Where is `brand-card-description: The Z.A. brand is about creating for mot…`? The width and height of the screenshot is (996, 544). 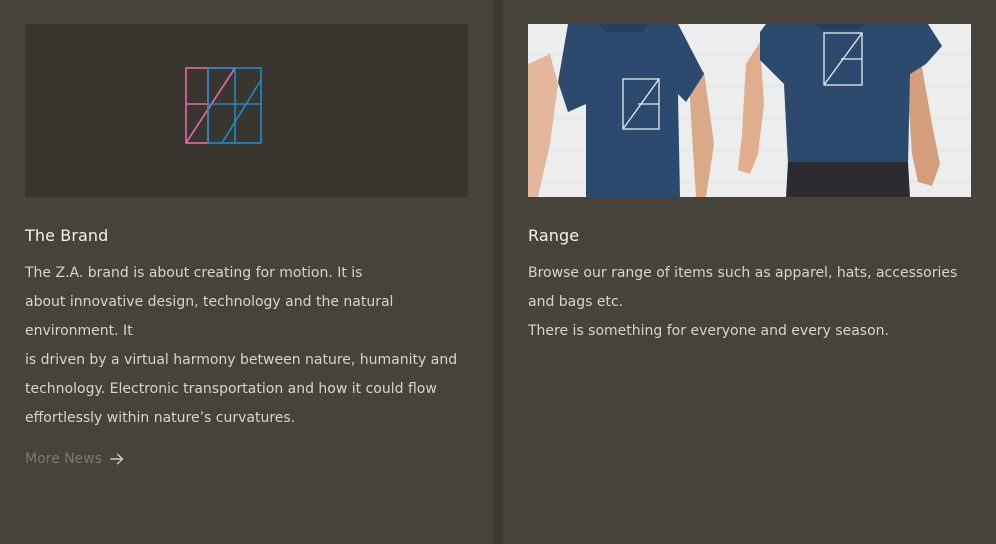
brand-card-description: The Z.A. brand is about creating for mot… is located at coordinates (247, 346).